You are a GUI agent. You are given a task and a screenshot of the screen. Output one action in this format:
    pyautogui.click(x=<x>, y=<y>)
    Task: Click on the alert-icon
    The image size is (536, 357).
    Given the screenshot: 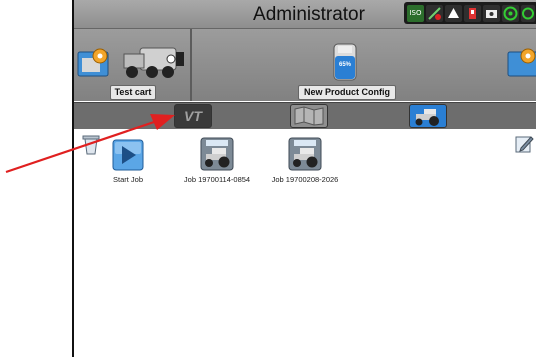 What is the action you would take?
    pyautogui.click(x=453, y=13)
    